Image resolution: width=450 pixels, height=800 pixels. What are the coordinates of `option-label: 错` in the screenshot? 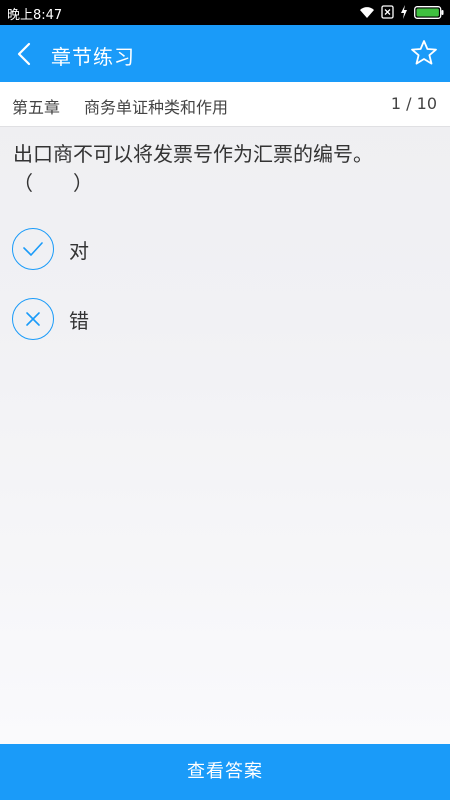 It's located at (79, 320).